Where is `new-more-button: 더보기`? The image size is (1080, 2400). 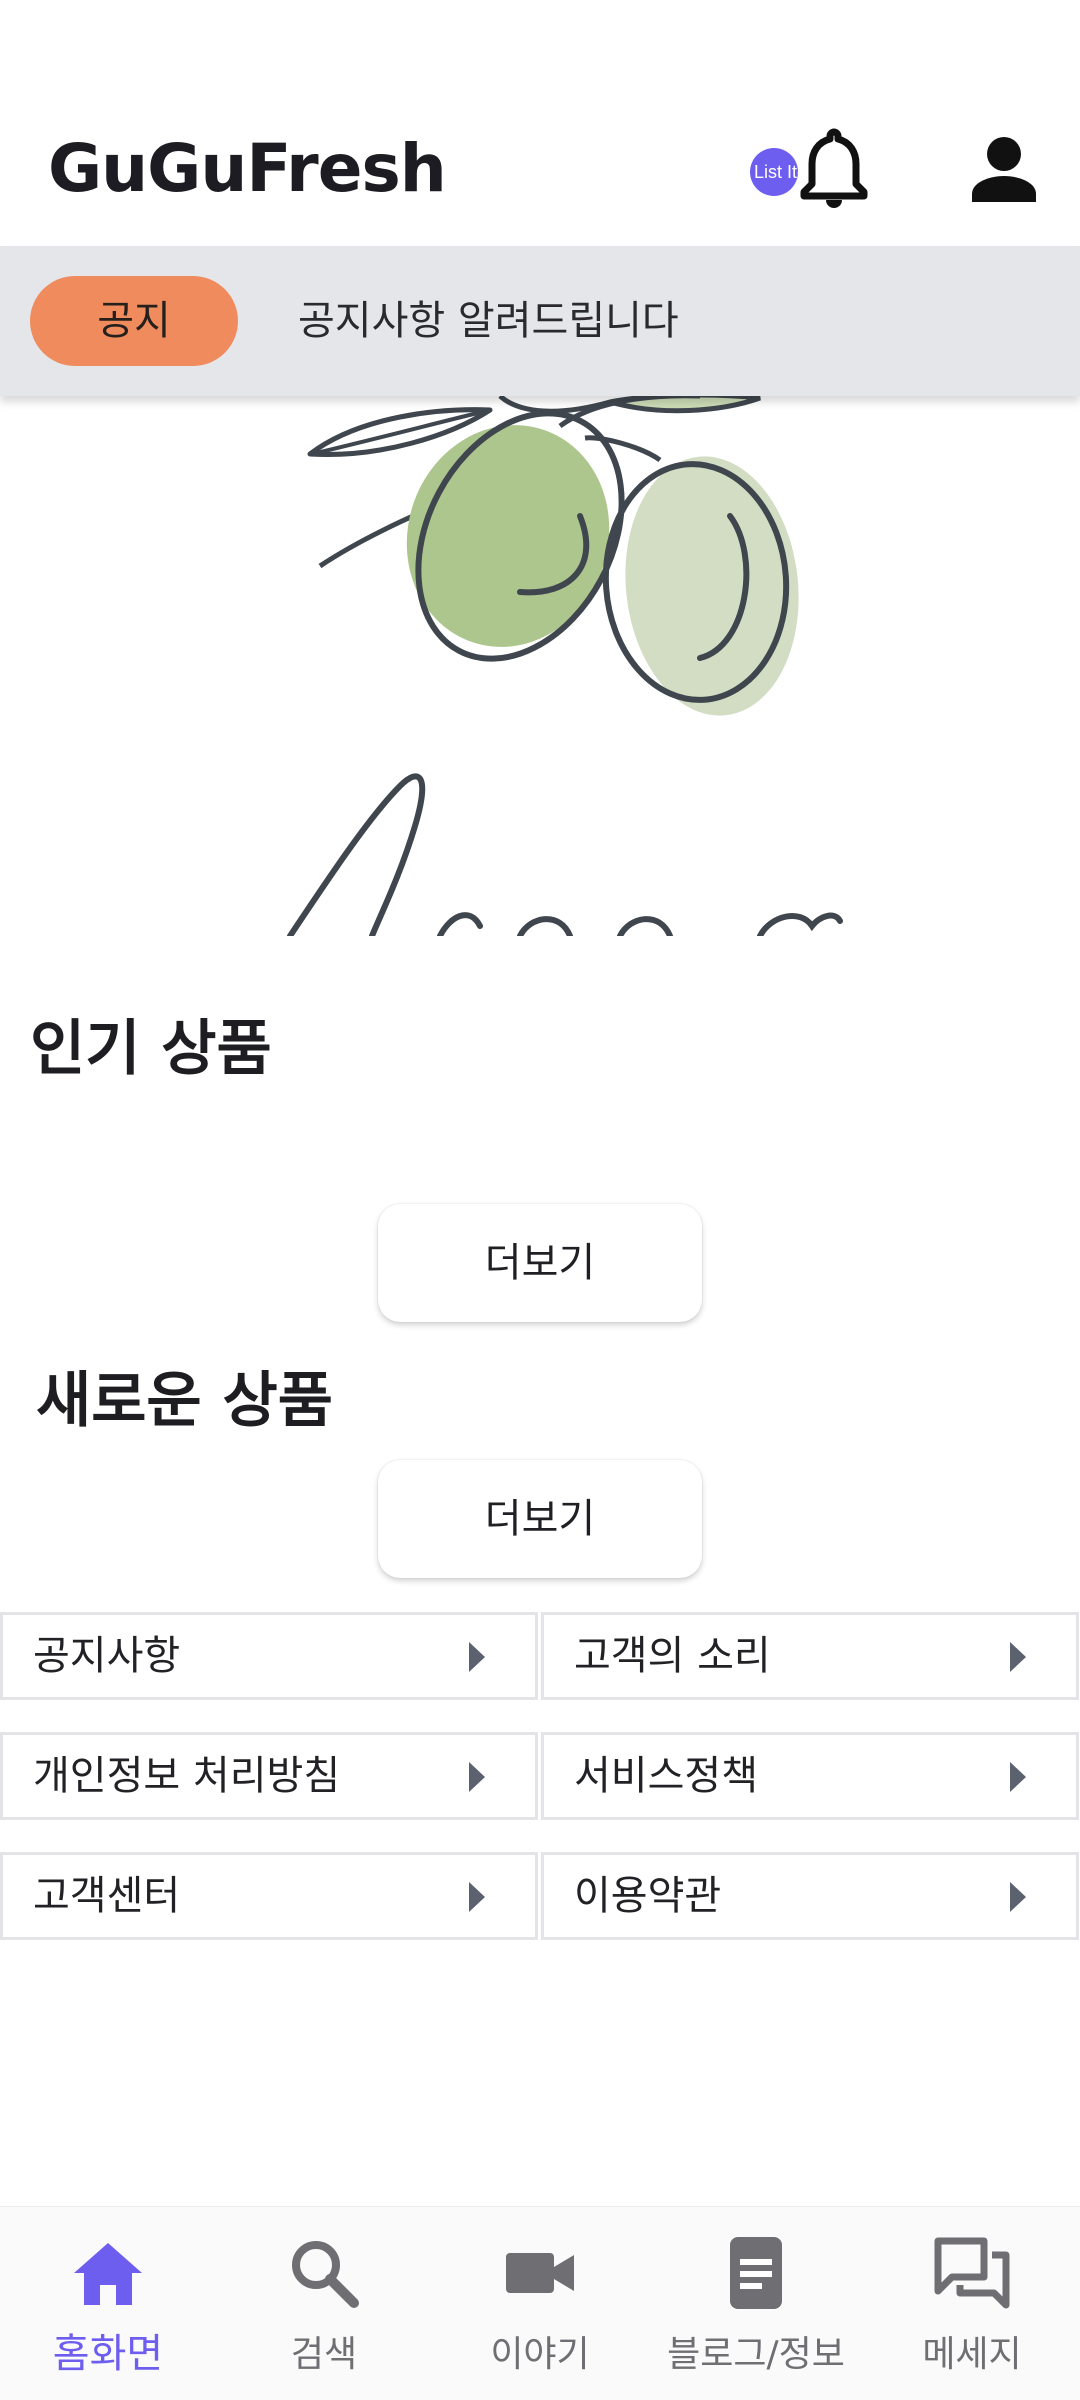 new-more-button: 더보기 is located at coordinates (540, 1519).